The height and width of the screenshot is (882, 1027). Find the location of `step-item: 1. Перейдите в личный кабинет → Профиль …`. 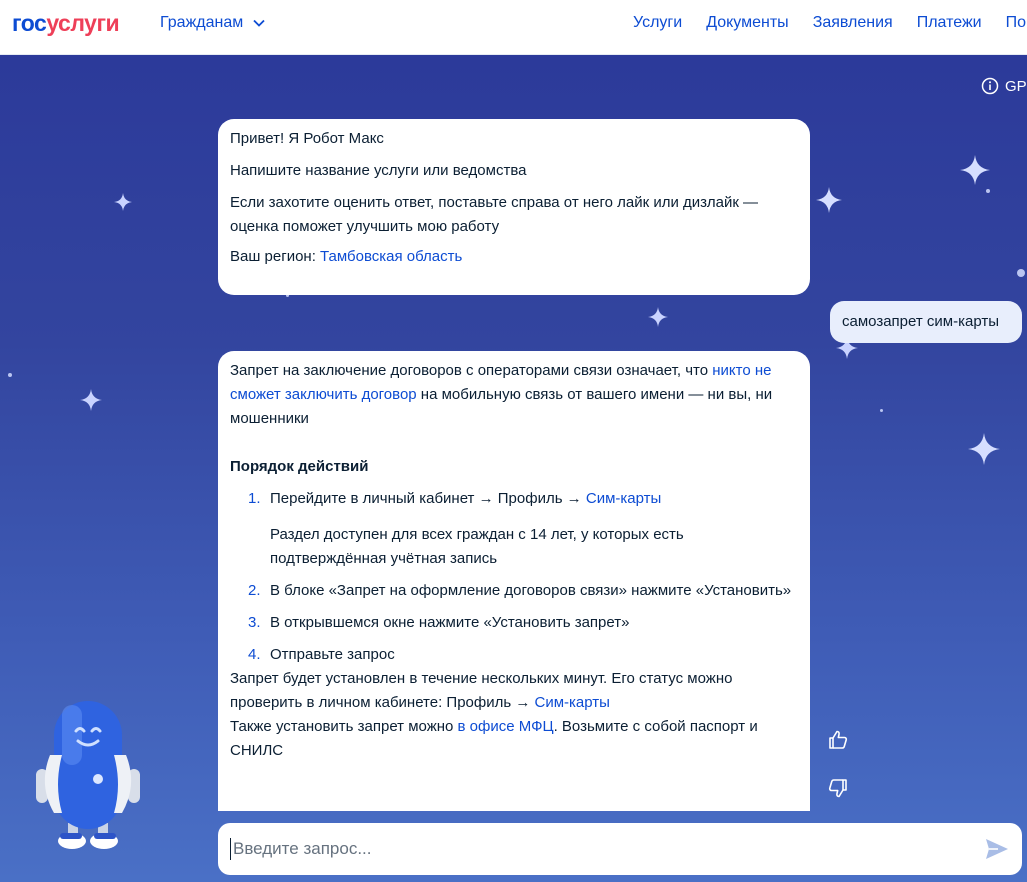

step-item: 1. Перейдите в личный кабинет → Профиль … is located at coordinates (514, 499).